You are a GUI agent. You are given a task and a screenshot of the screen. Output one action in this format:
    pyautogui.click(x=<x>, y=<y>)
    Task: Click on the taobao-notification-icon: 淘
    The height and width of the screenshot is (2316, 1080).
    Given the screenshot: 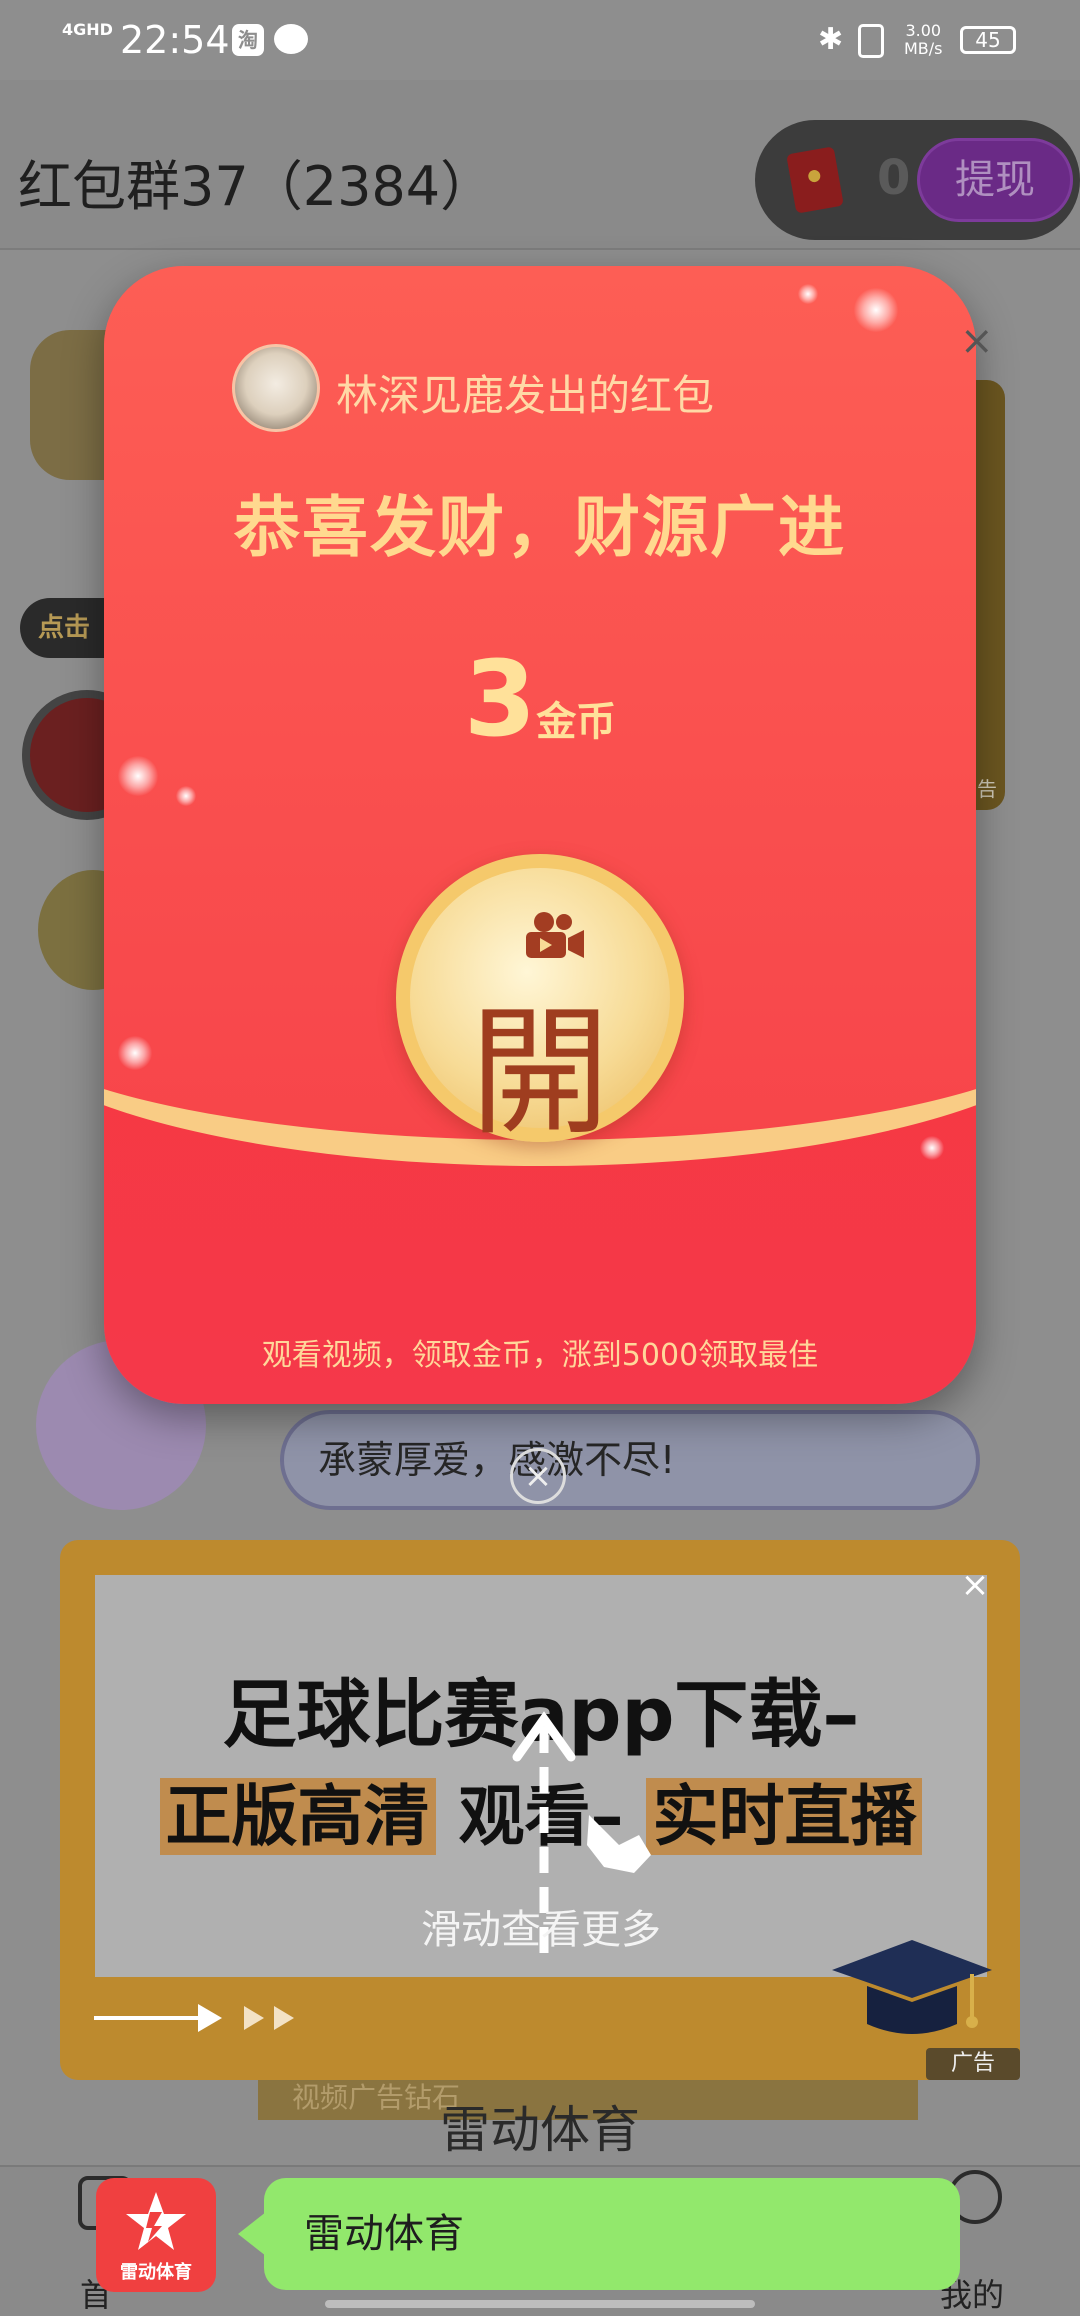 What is the action you would take?
    pyautogui.click(x=248, y=40)
    